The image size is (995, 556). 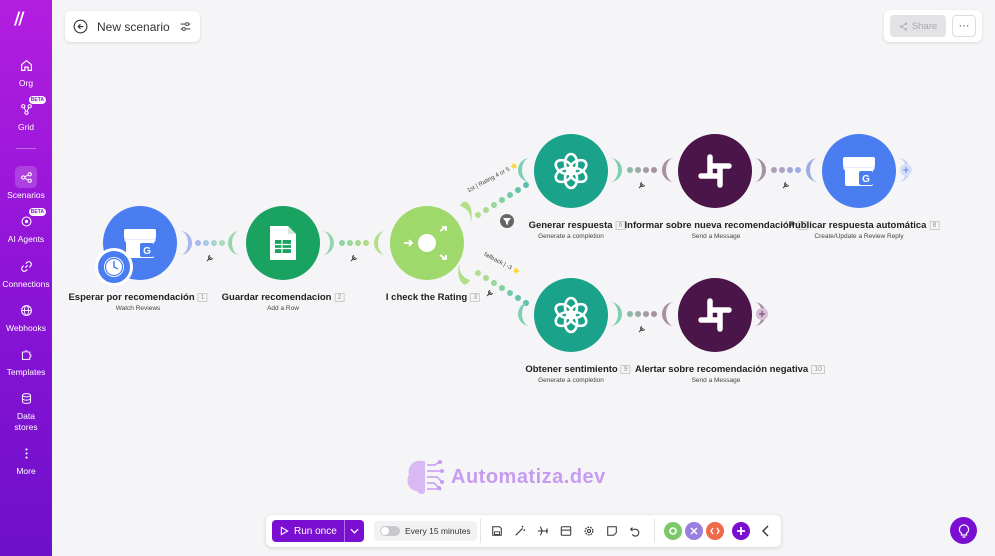 I want to click on module-title: Guardar recomendacion 2, so click(x=283, y=297).